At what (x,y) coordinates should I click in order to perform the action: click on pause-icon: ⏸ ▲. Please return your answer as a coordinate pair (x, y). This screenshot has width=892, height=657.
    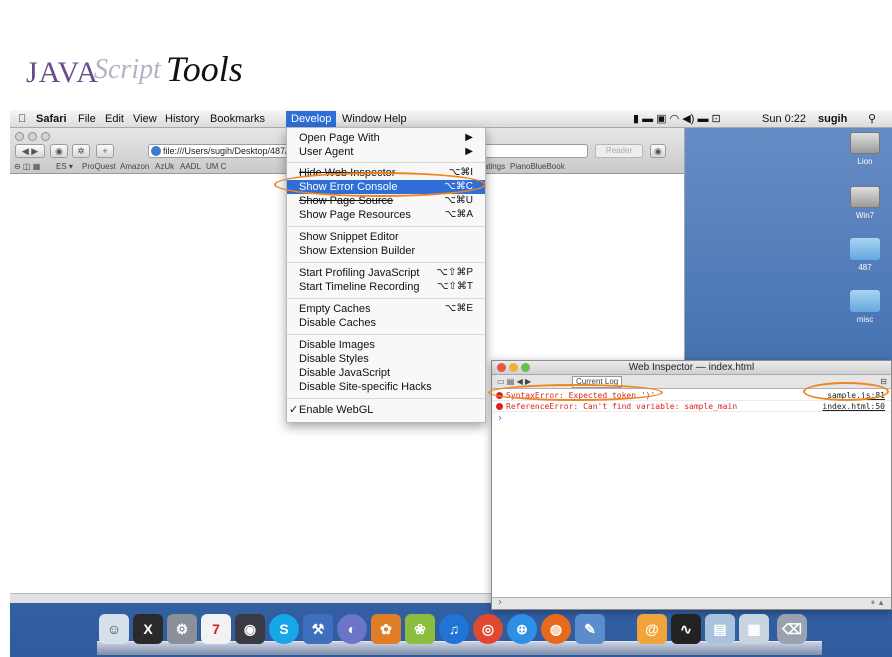
    Looking at the image, I should click on (878, 603).